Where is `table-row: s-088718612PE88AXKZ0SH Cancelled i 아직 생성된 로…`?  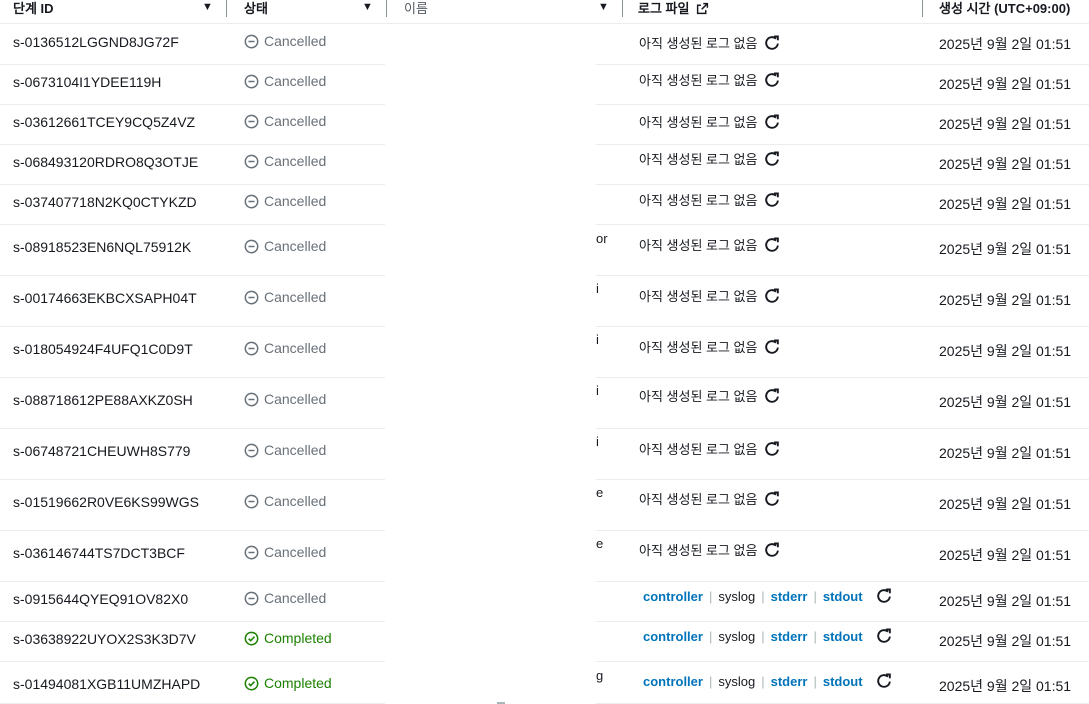
table-row: s-088718612PE88AXKZ0SH Cancelled i 아직 생성된 로… is located at coordinates (544, 403).